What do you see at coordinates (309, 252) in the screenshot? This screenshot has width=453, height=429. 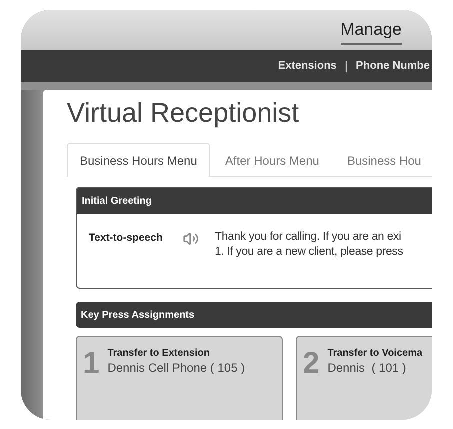 I see `greeting-text: 1. If you are a new client, please press` at bounding box center [309, 252].